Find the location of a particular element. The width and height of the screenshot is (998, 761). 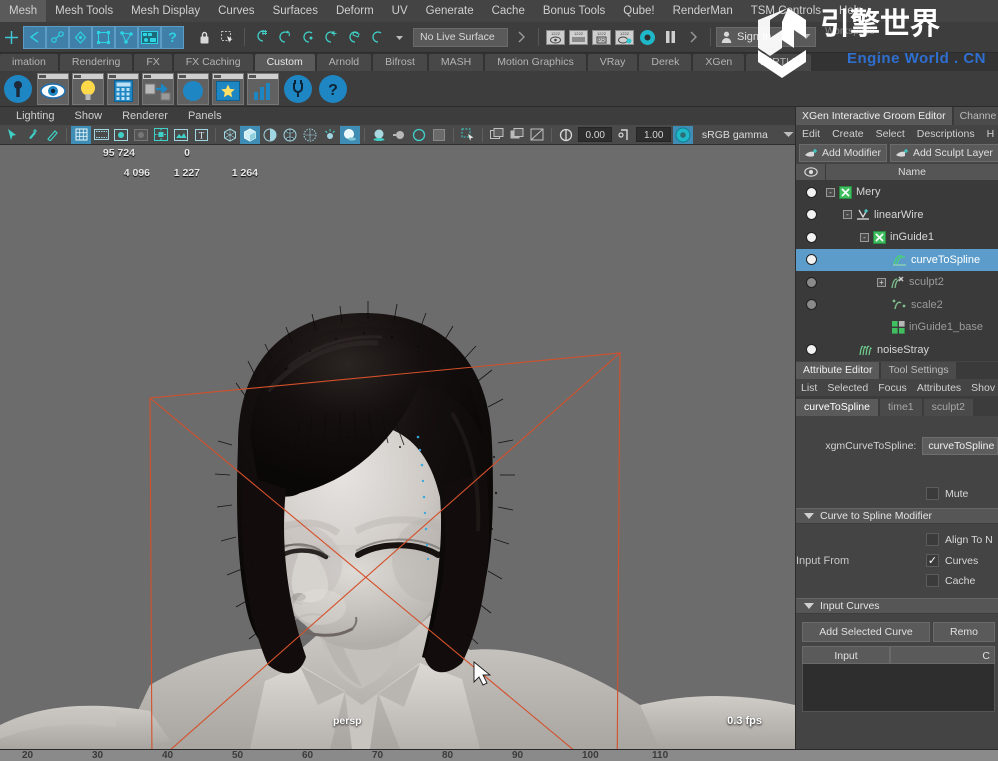

menu-item-bonus-tools: Bonus Tools is located at coordinates (574, 11).